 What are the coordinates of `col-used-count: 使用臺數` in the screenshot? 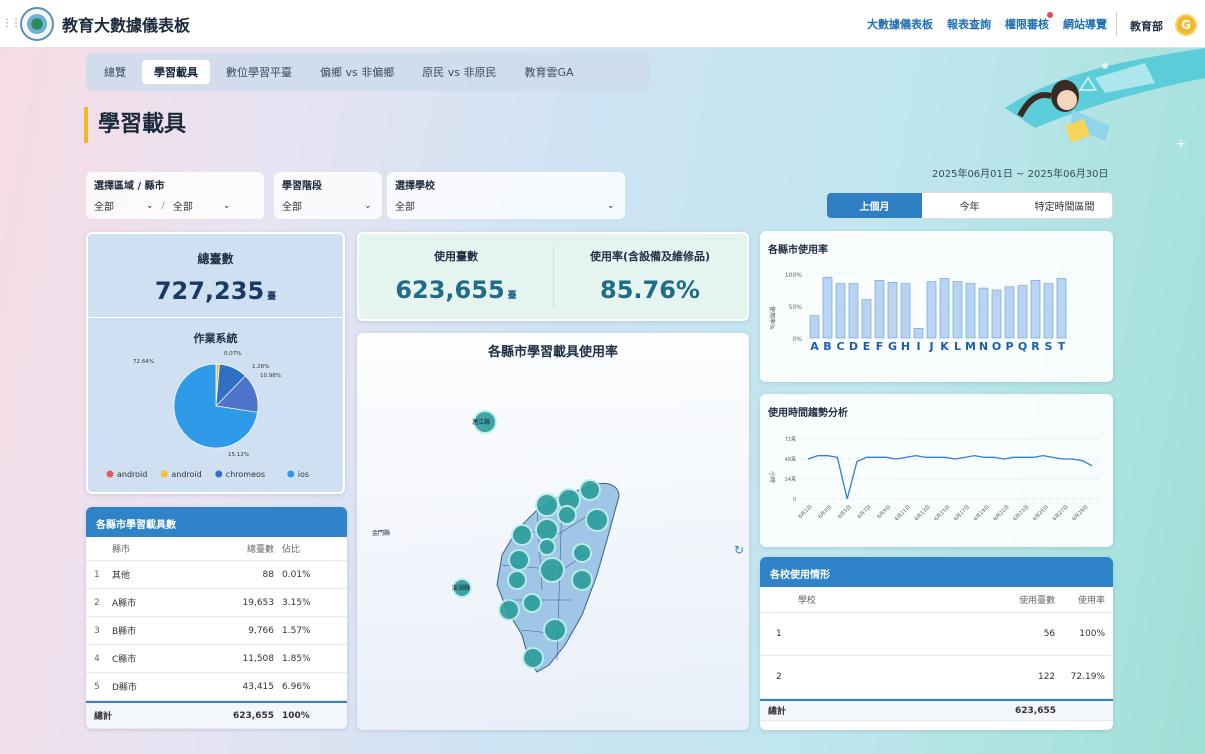 It's located at (1026, 599).